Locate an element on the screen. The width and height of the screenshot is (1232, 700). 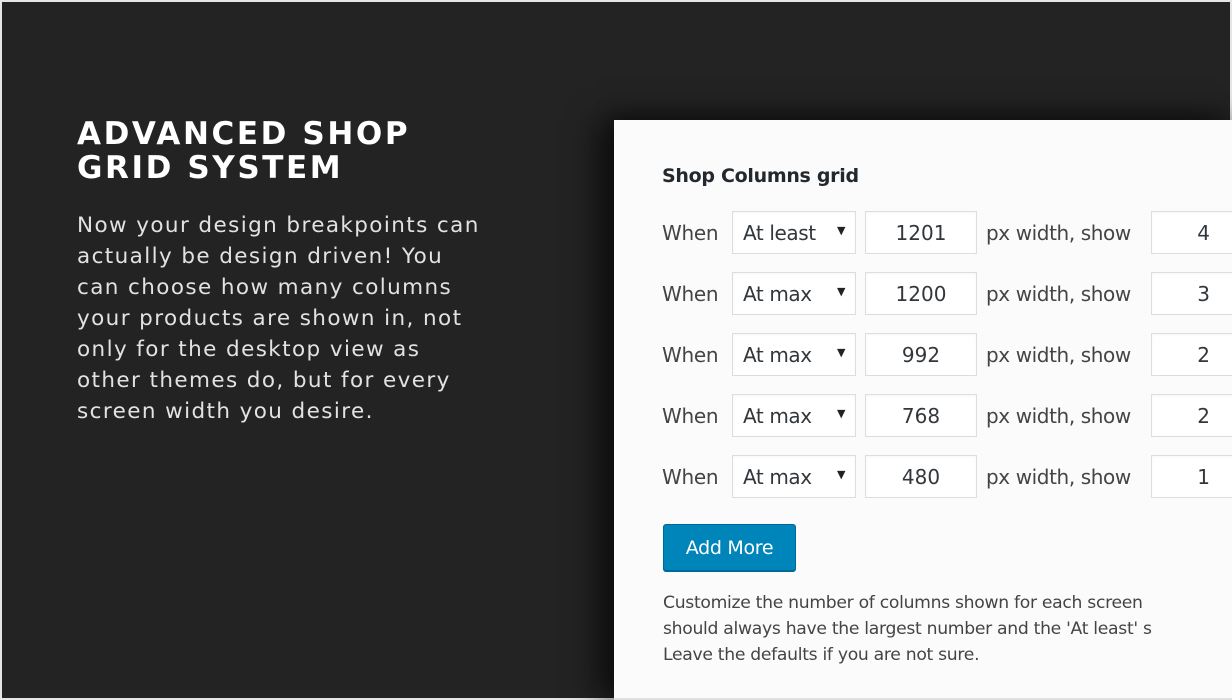
panel-heading: Shop Columns grid is located at coordinates (760, 176).